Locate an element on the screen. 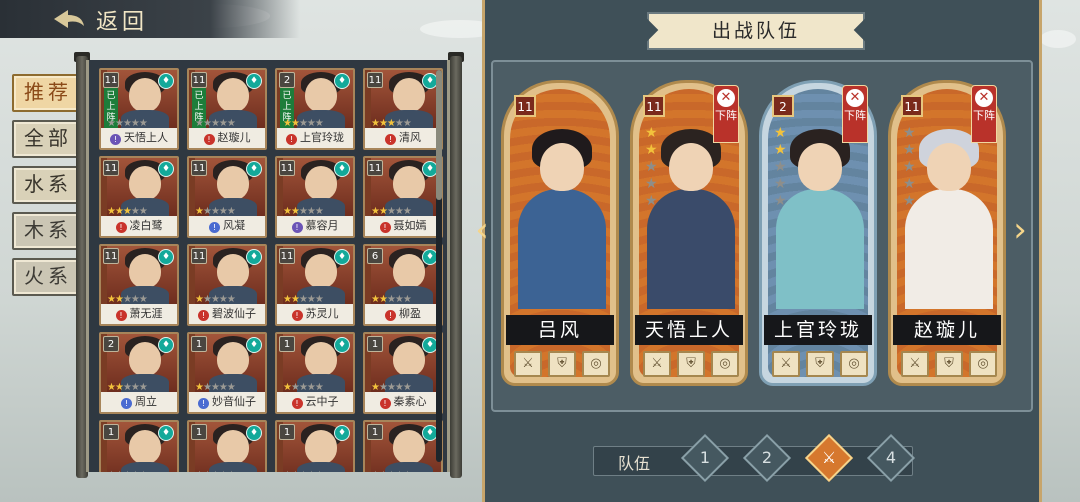 The width and height of the screenshot is (1080, 502). hero-card: 11 ♦ 已上阵 ★★★★★! 天悟上人 is located at coordinates (139, 109).